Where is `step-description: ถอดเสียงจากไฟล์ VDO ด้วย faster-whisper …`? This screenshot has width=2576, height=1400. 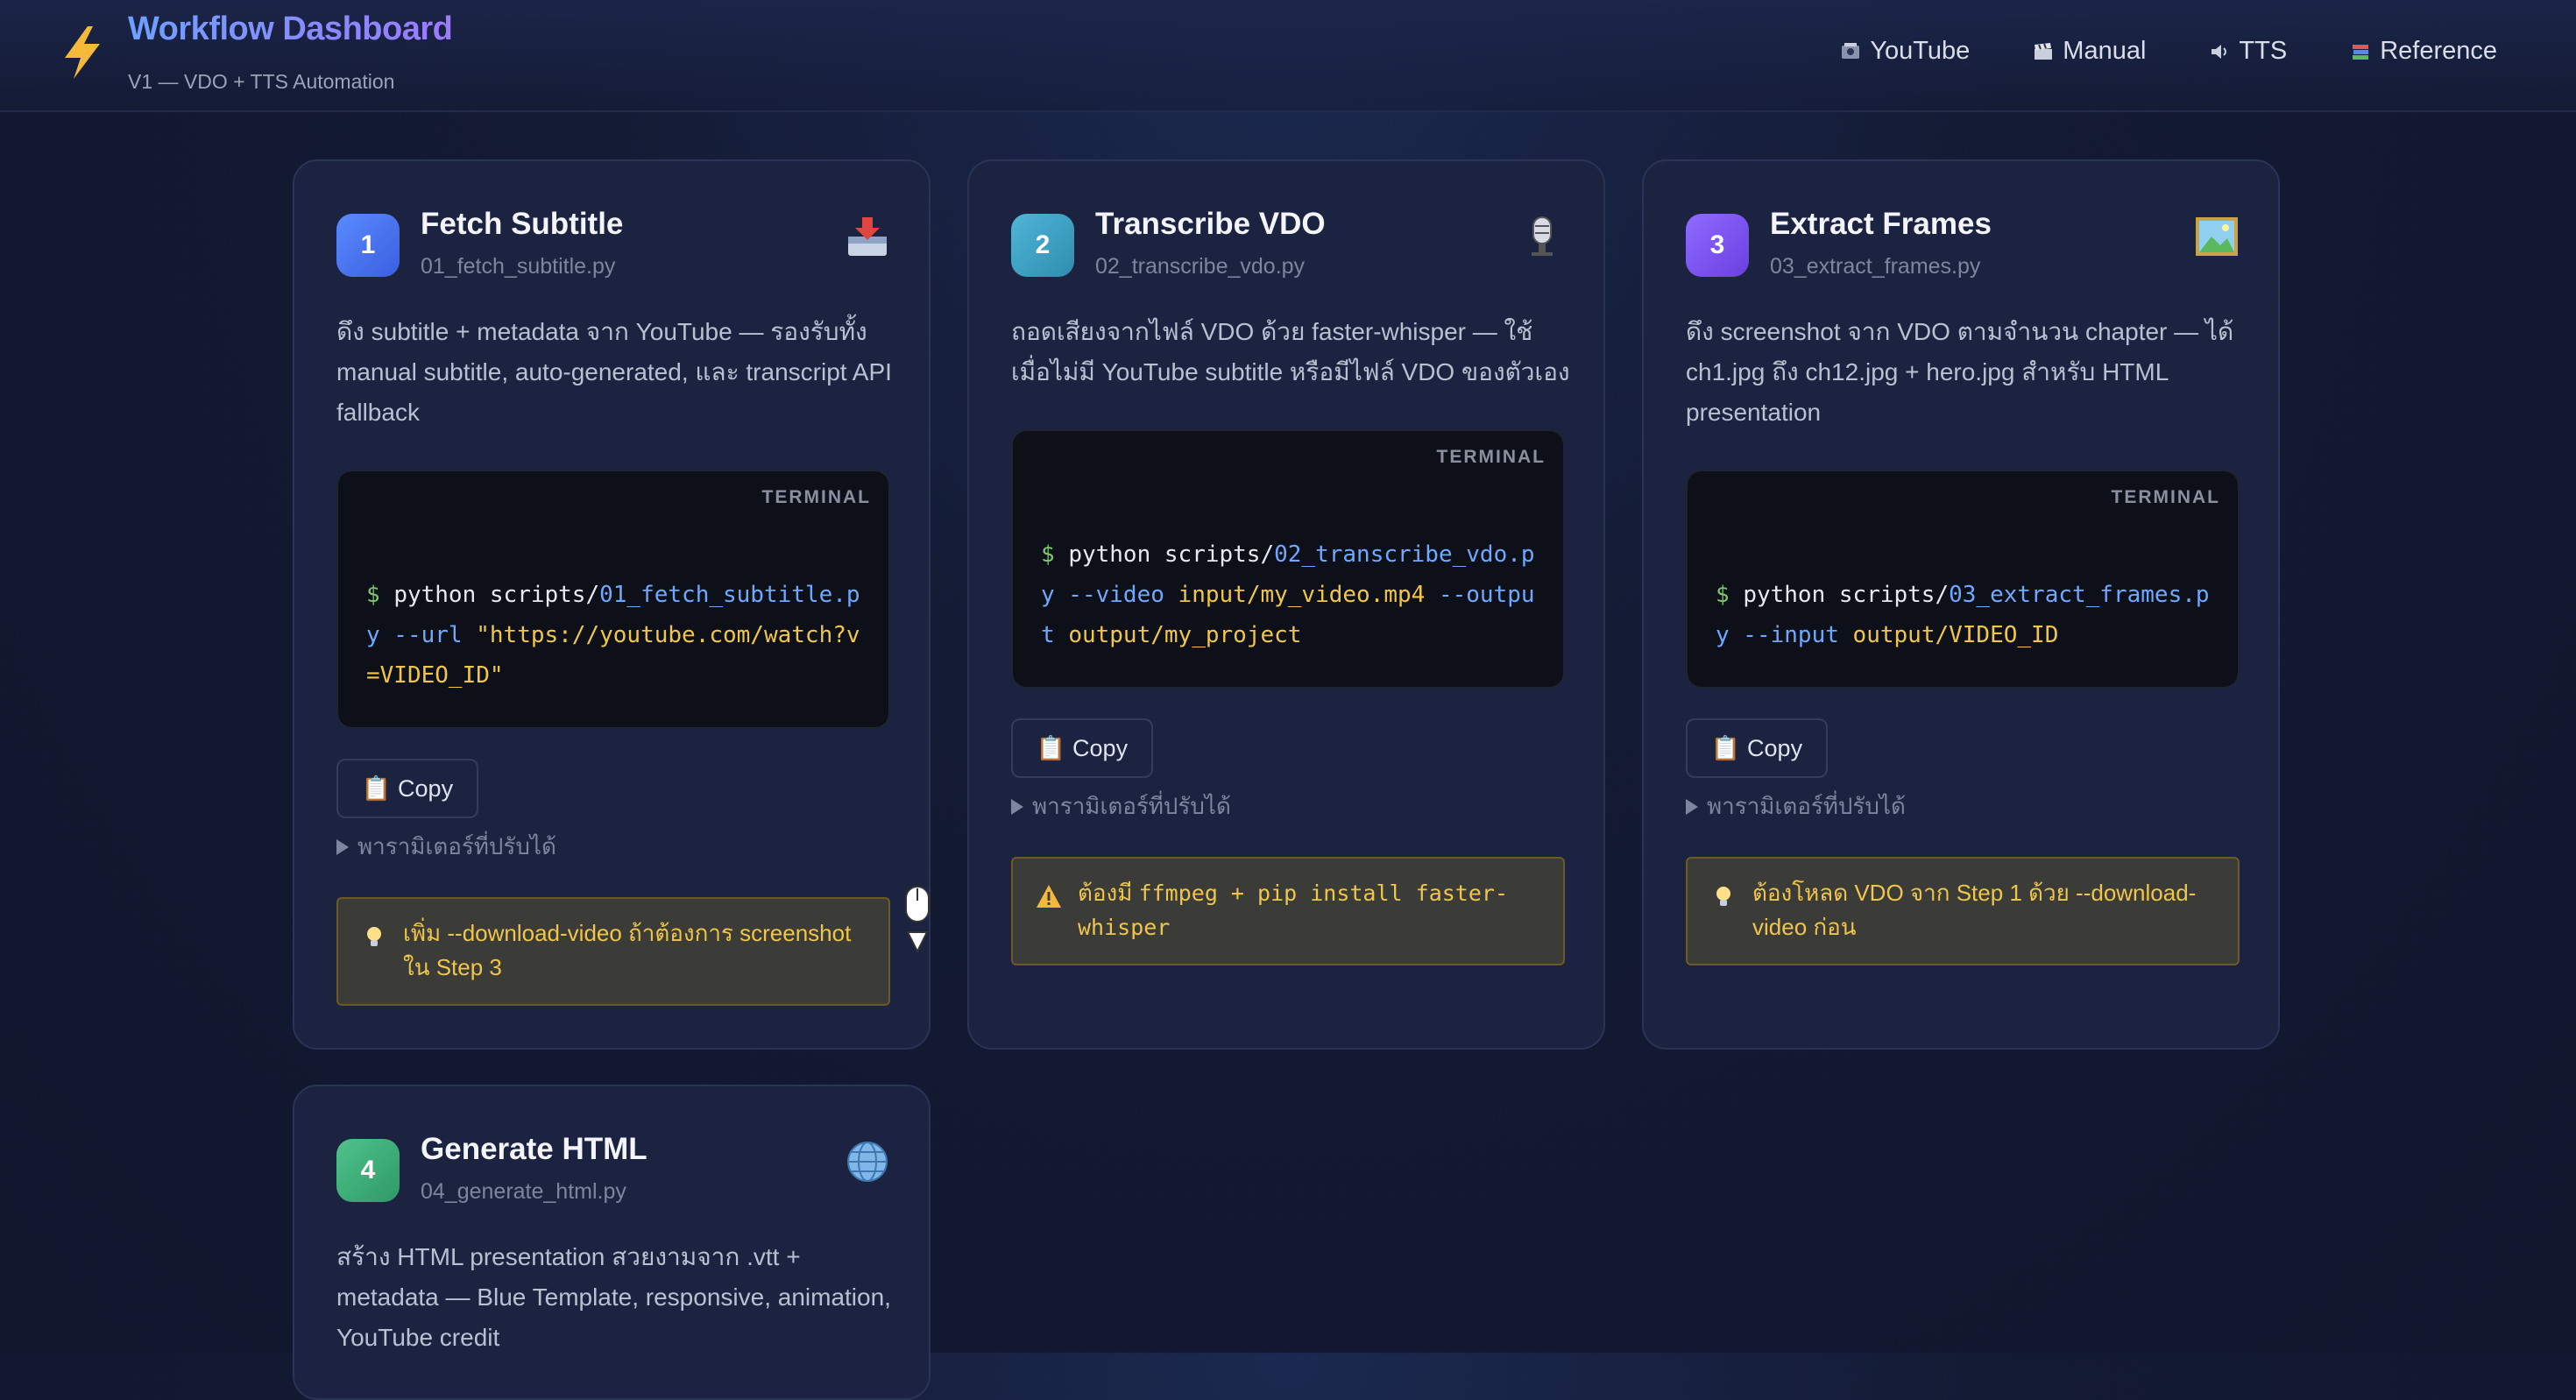 step-description: ถอดเสียงจากไฟล์ VDO ด้วย faster-whisper … is located at coordinates (1290, 351).